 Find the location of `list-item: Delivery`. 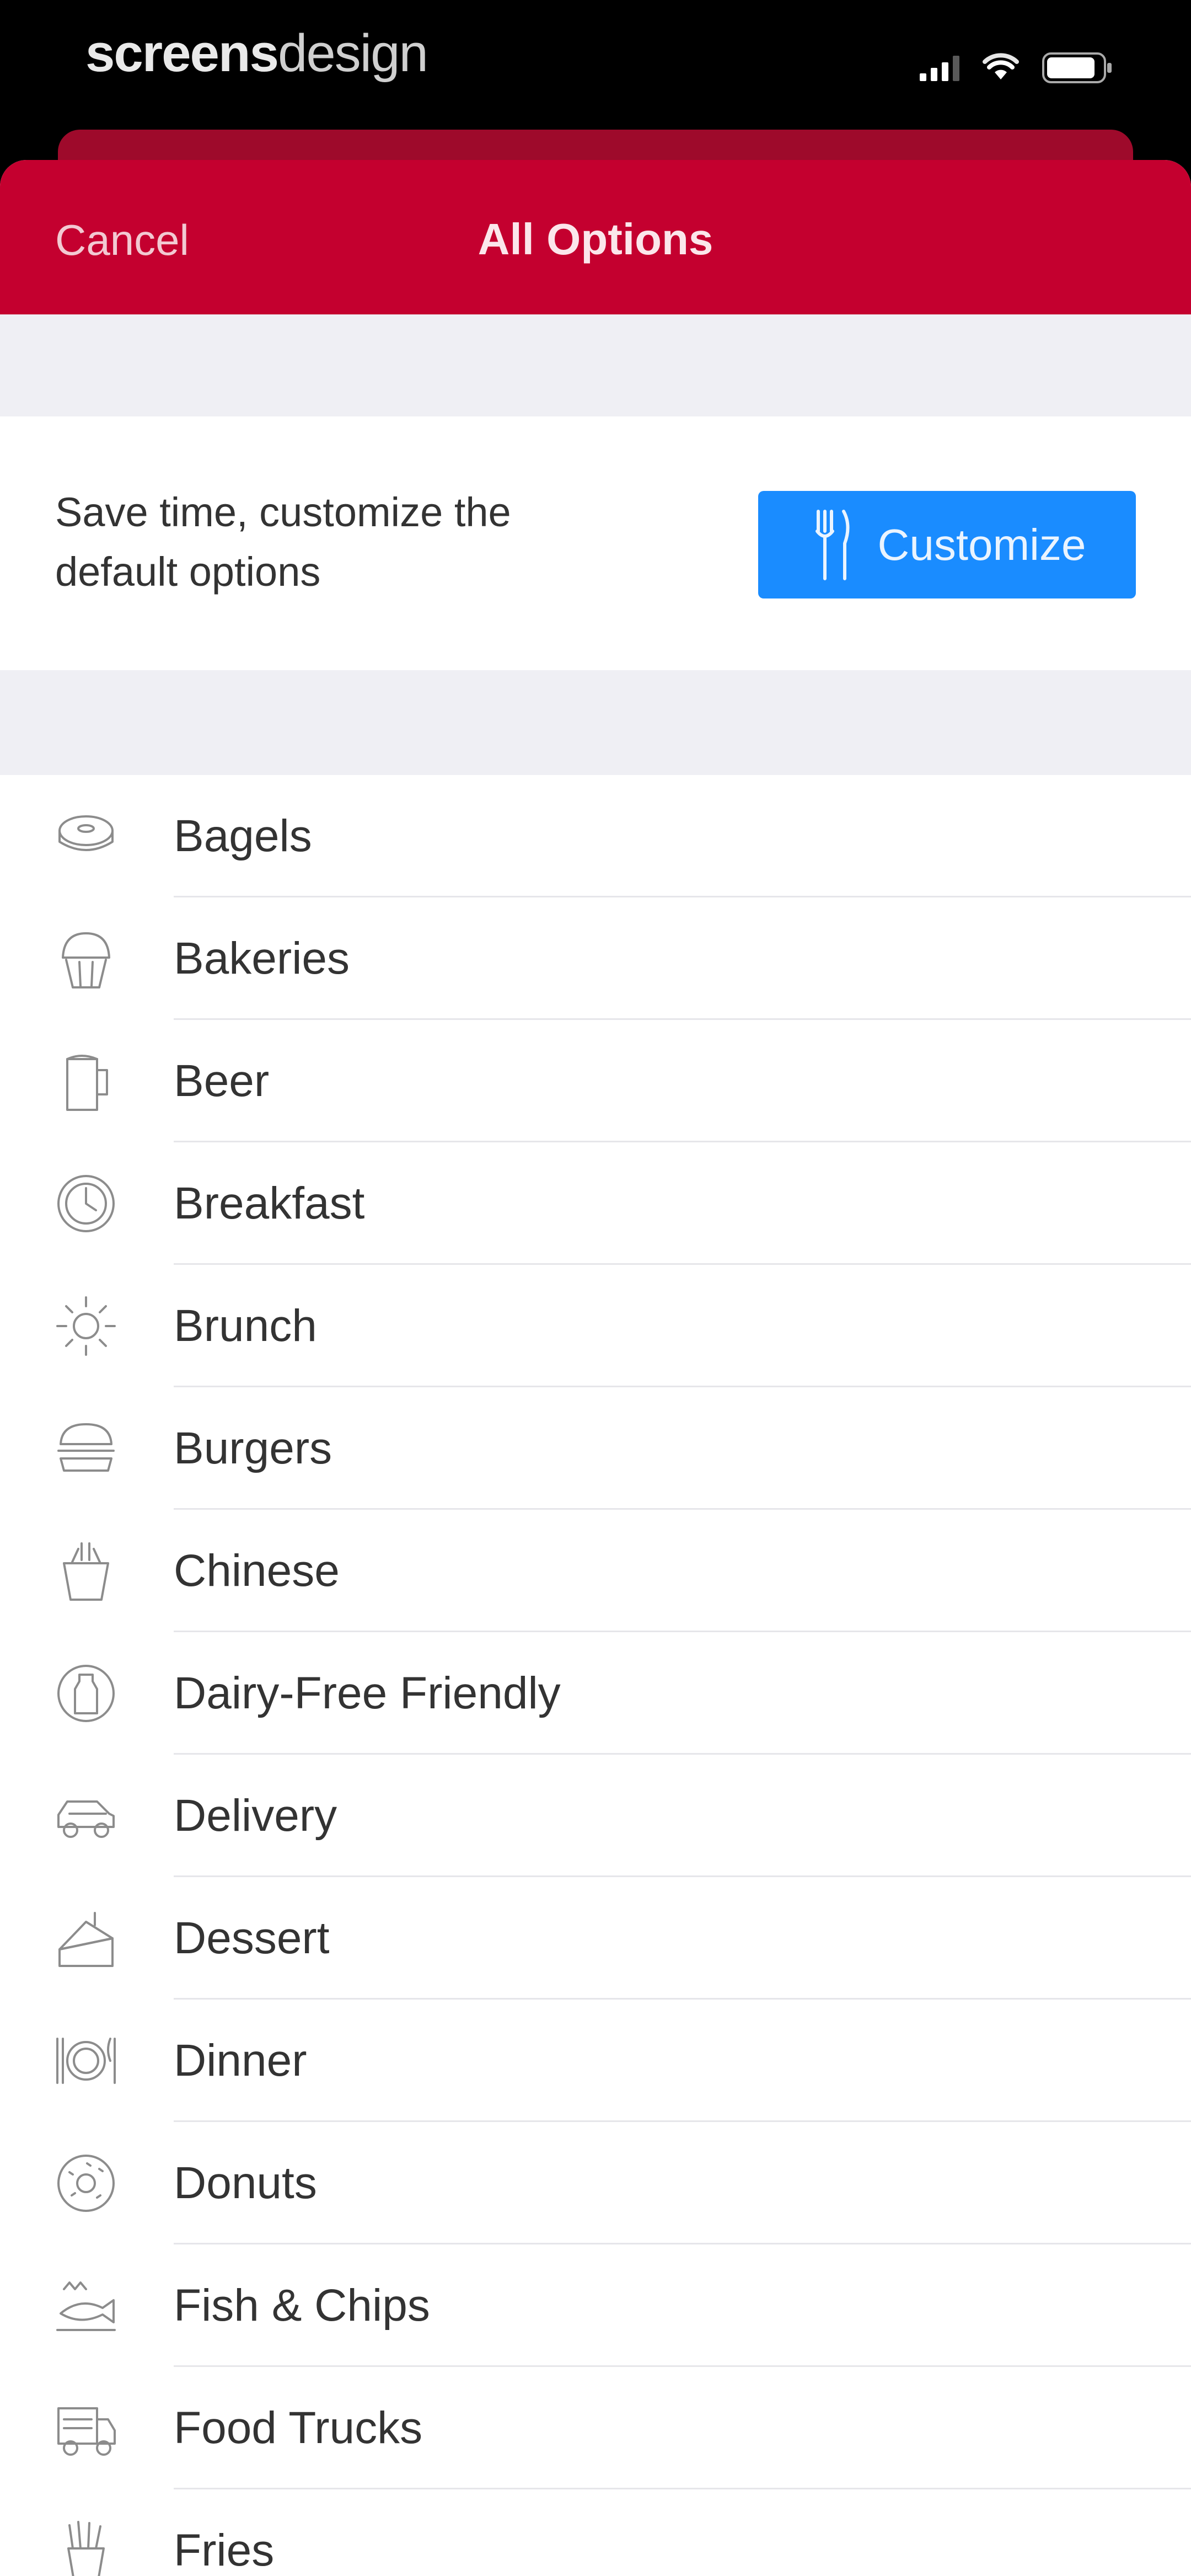

list-item: Delivery is located at coordinates (595, 1816).